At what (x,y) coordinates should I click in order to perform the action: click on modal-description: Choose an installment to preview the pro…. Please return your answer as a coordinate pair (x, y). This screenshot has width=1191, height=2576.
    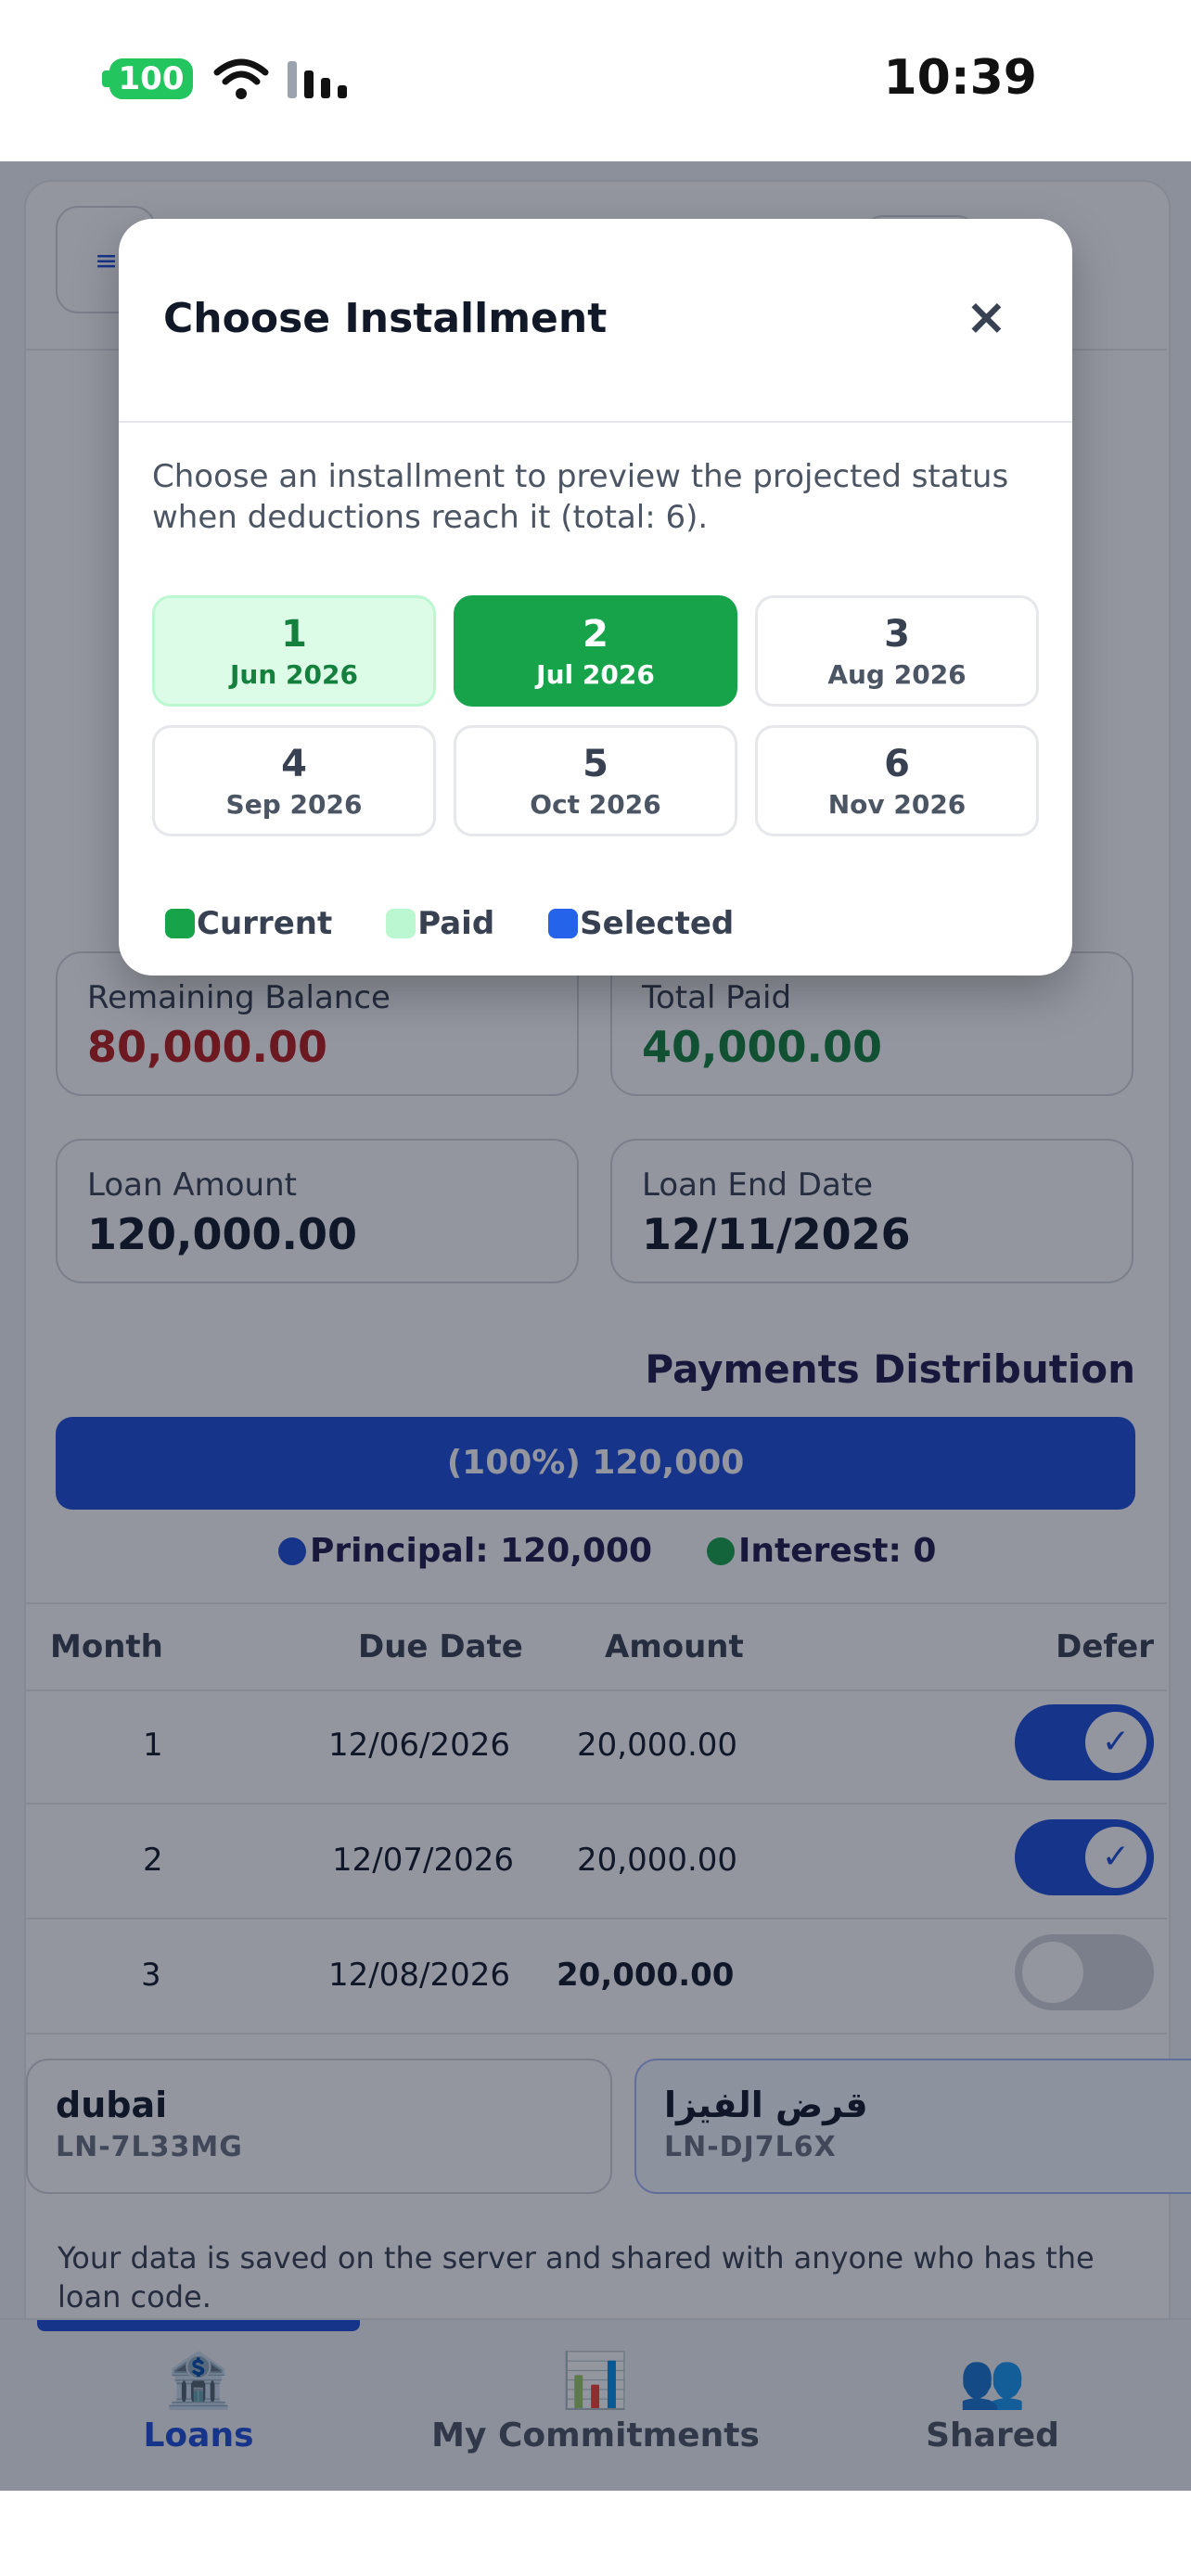
    Looking at the image, I should click on (580, 497).